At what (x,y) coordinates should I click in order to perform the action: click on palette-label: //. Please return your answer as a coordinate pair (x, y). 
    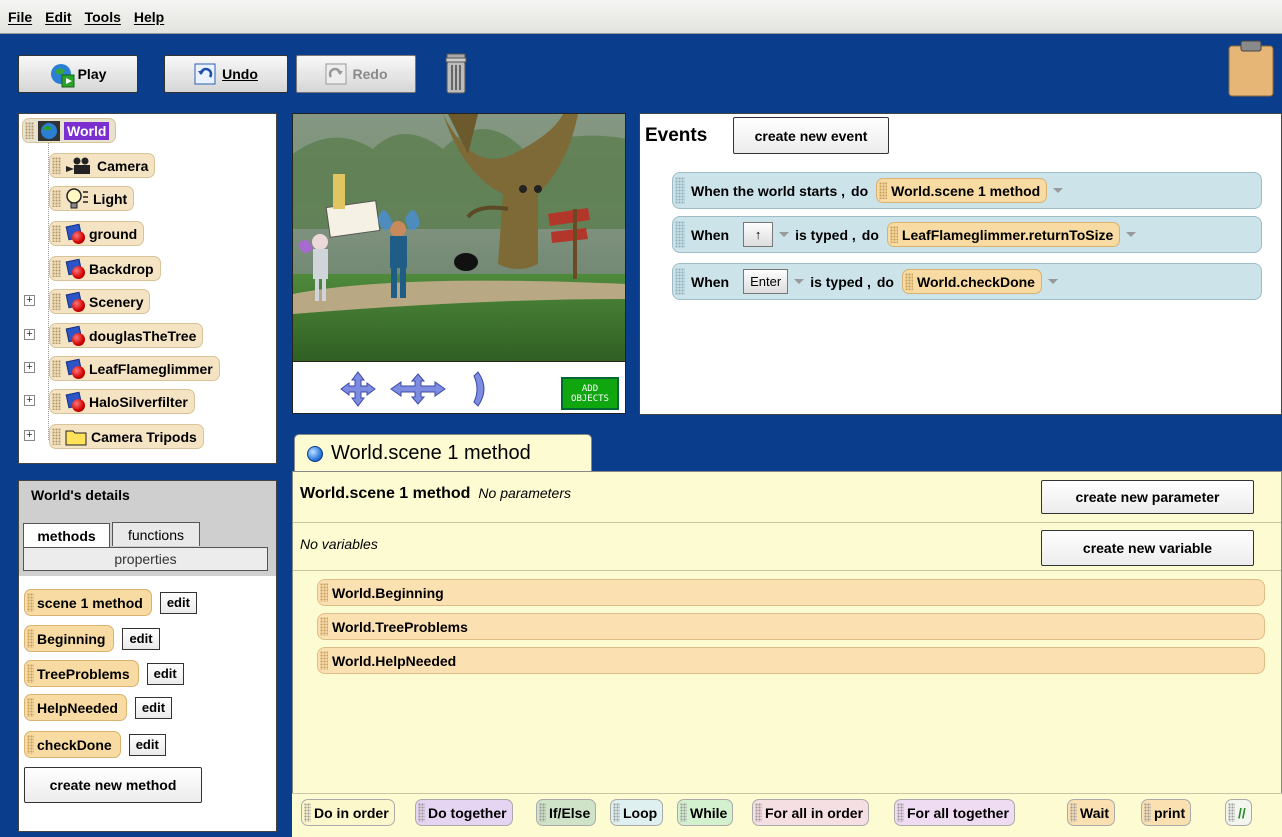
    Looking at the image, I should click on (1242, 812).